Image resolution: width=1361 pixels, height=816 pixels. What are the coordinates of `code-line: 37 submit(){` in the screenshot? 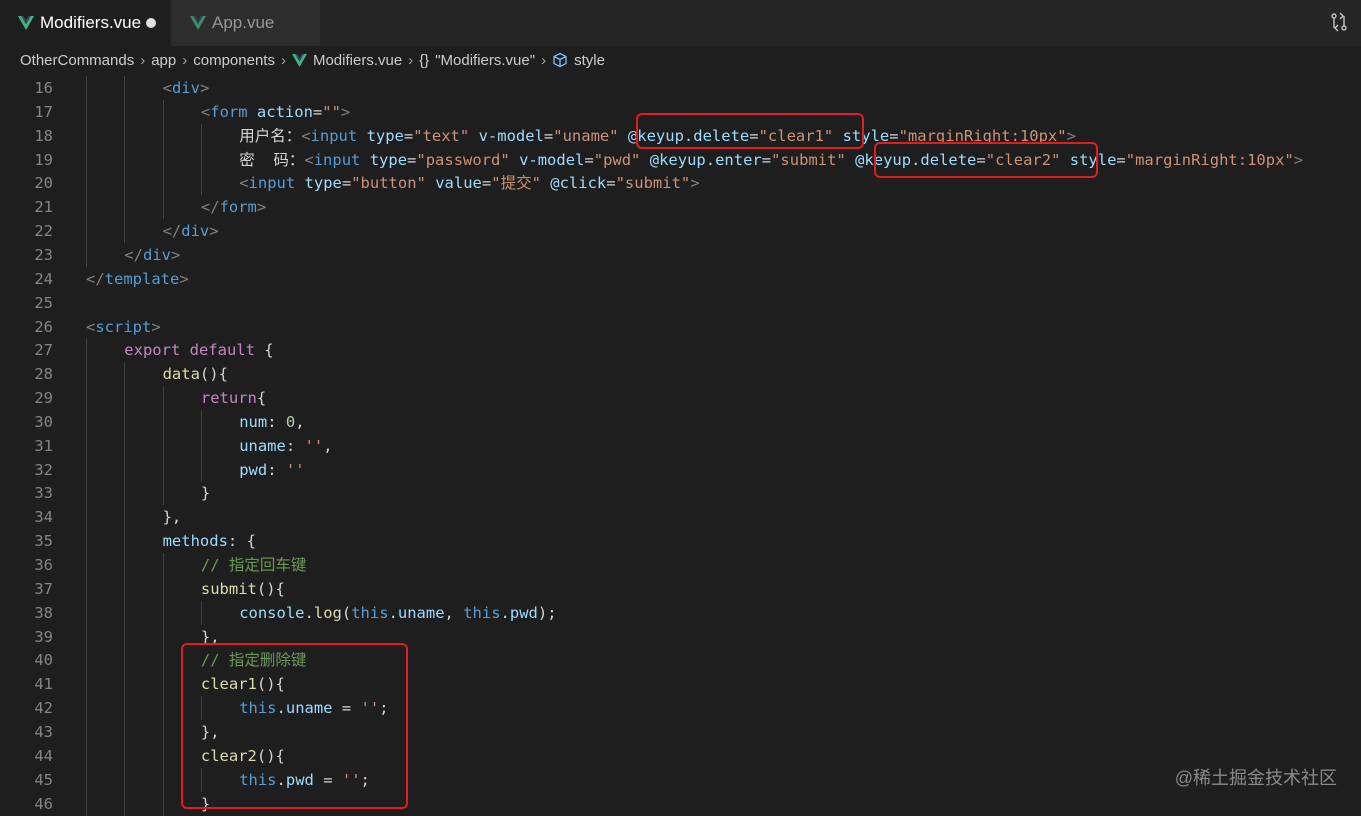 It's located at (680, 588).